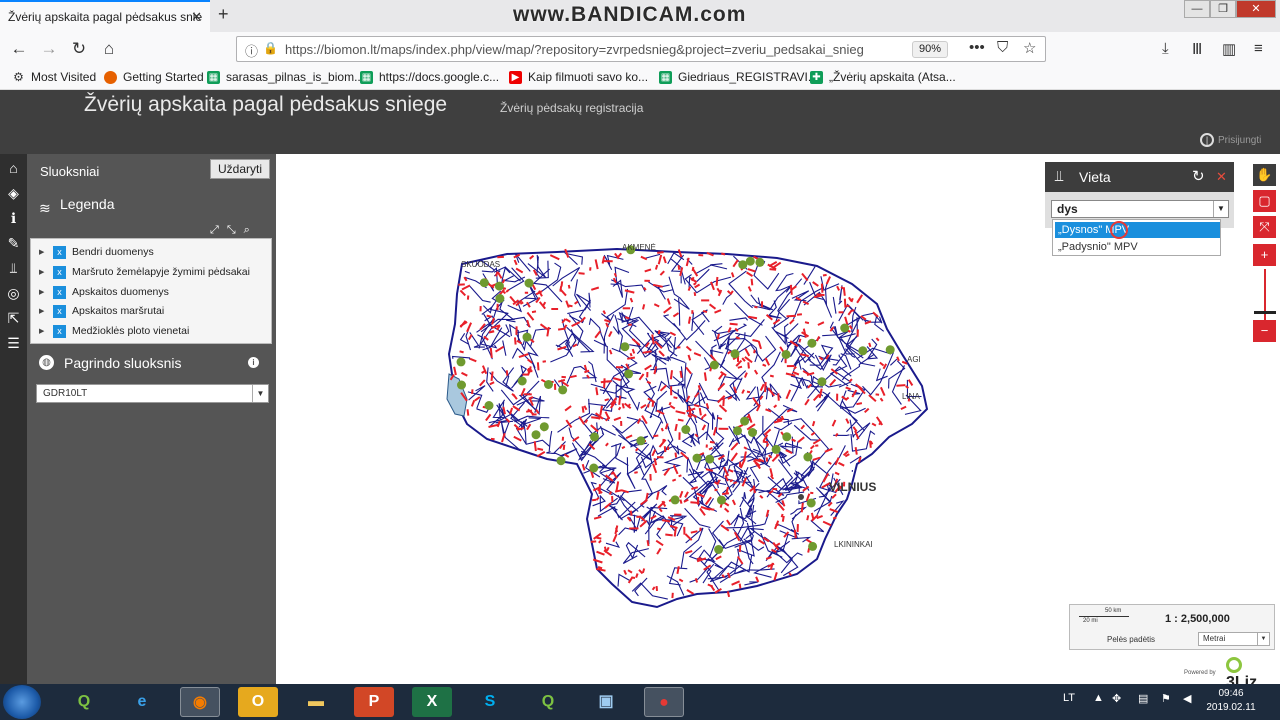 This screenshot has height=720, width=1280. What do you see at coordinates (200, 702) in the screenshot?
I see `firefox-icon: ◉` at bounding box center [200, 702].